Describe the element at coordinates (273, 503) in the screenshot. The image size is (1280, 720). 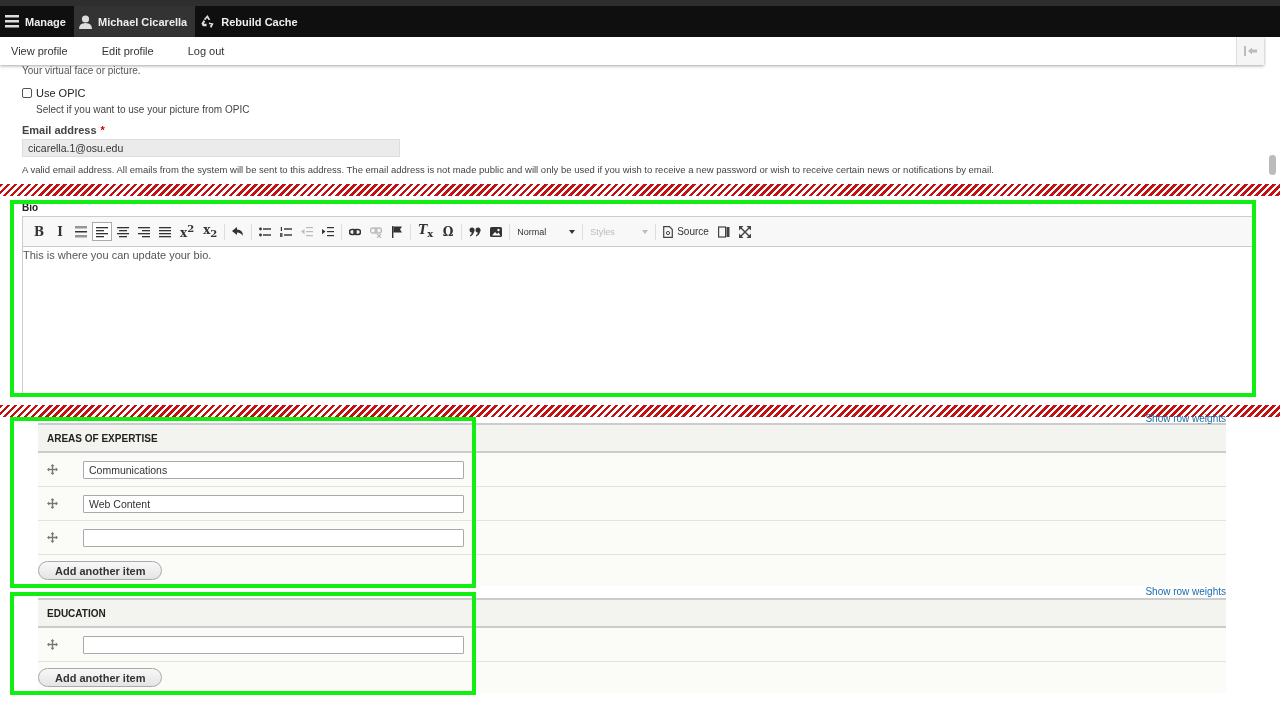
I see `text-field: Web Content` at that location.